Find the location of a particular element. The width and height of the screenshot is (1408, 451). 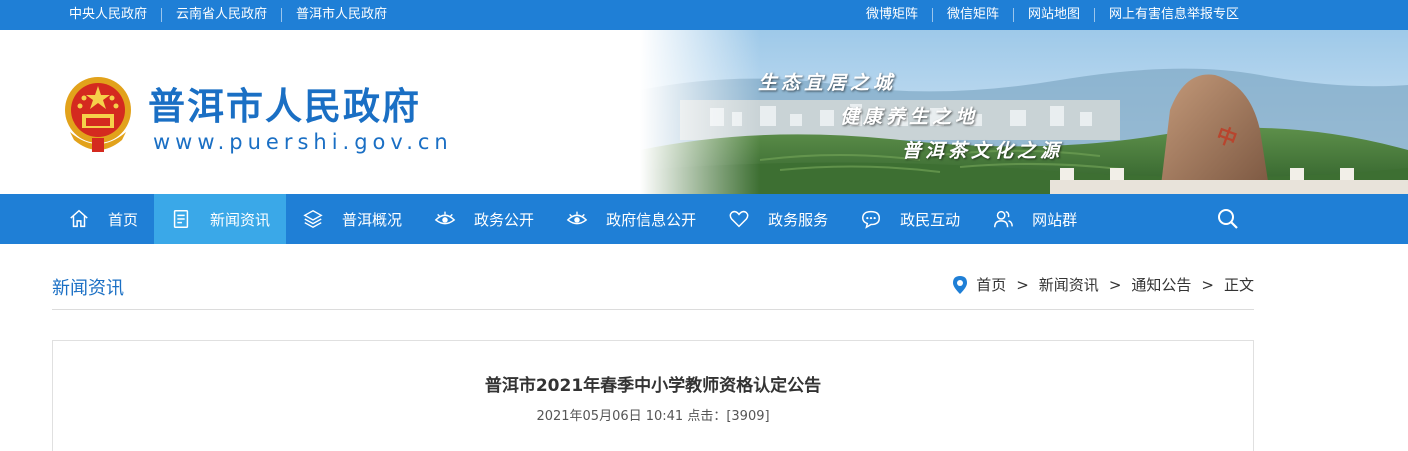

banner-fade is located at coordinates (700, 112).